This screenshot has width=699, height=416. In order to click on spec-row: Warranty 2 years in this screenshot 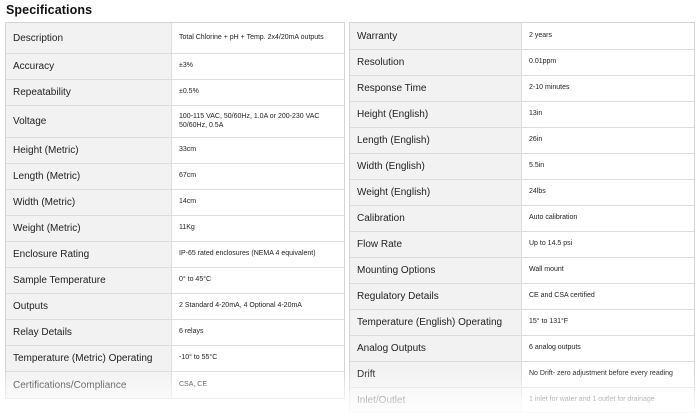, I will do `click(522, 36)`.